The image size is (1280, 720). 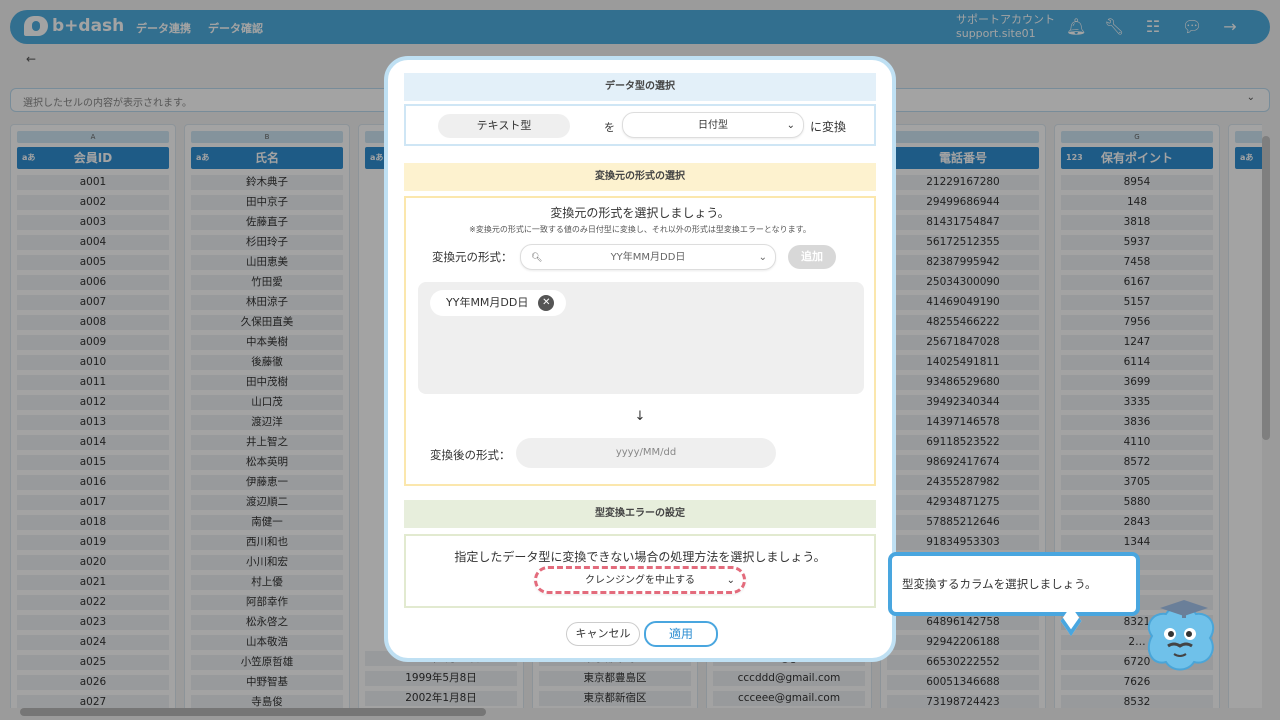 What do you see at coordinates (646, 453) in the screenshot?
I see `target-format-field: yyyy/MM/dd` at bounding box center [646, 453].